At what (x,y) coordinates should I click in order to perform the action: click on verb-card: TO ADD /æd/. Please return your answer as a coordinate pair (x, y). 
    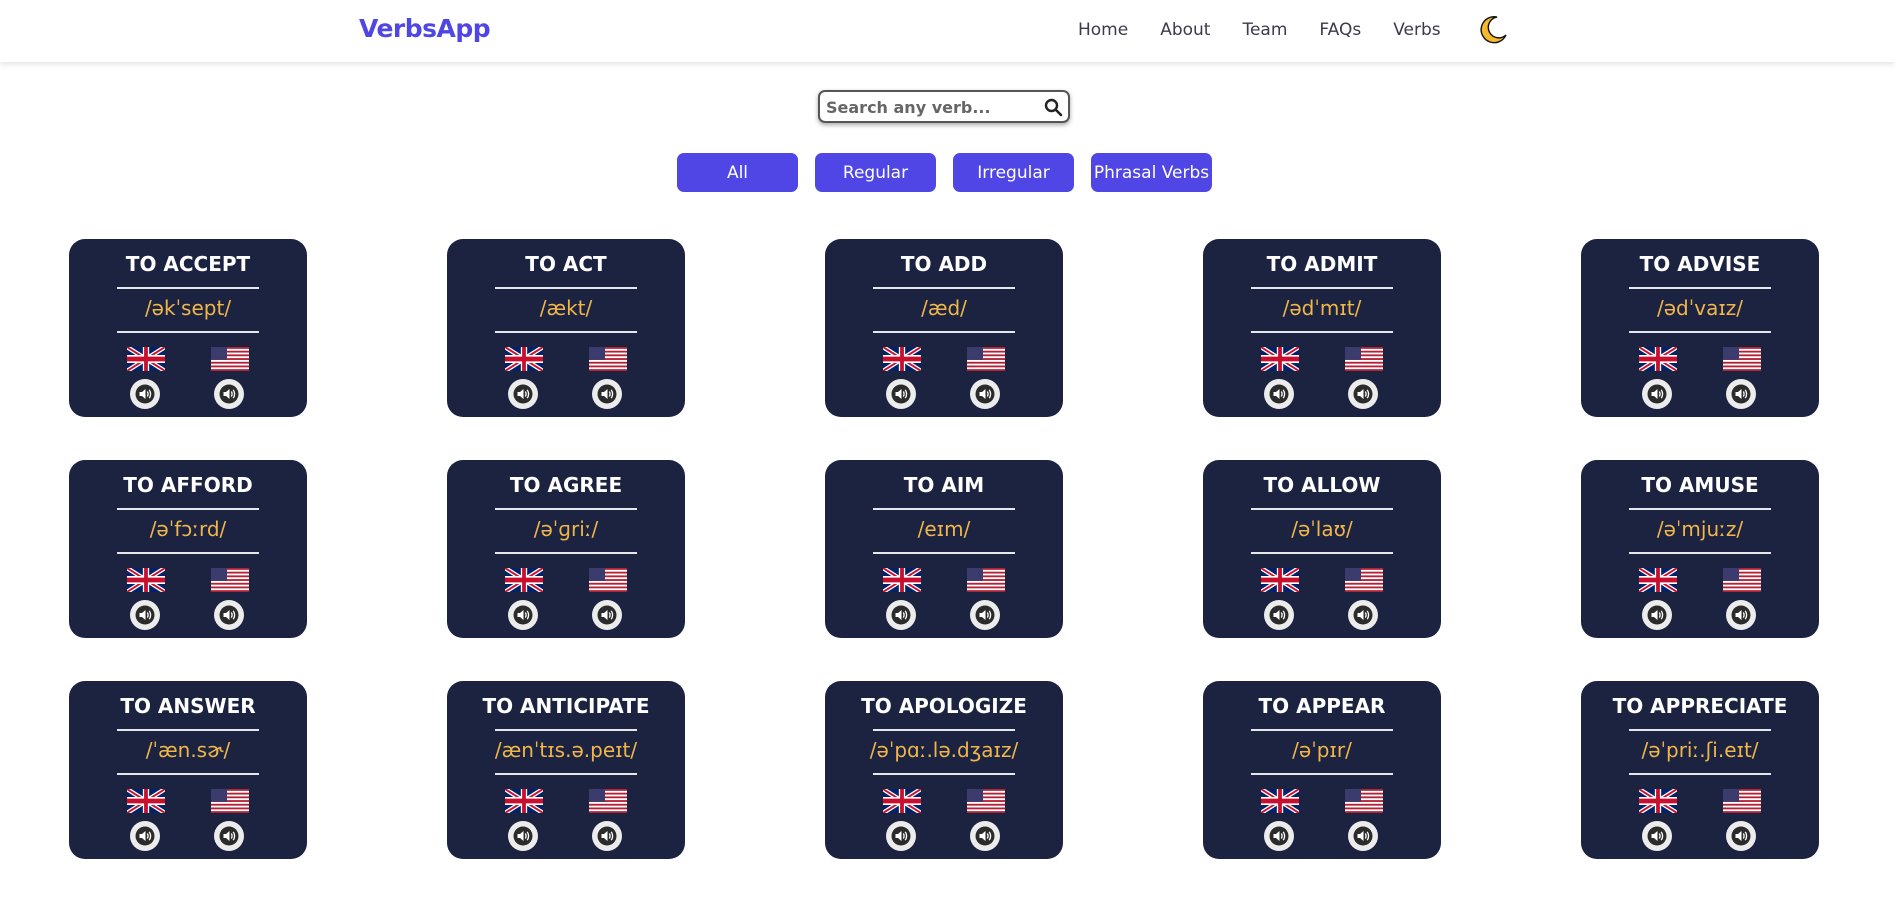
    Looking at the image, I should click on (944, 328).